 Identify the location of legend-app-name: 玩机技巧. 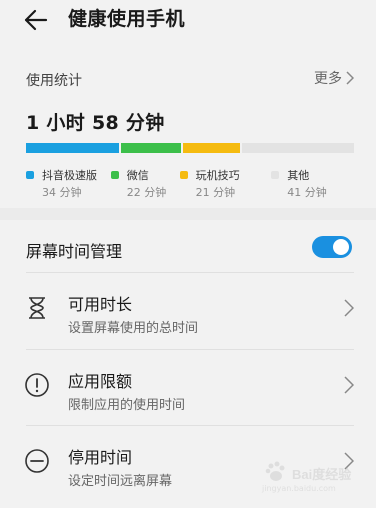
(217, 175).